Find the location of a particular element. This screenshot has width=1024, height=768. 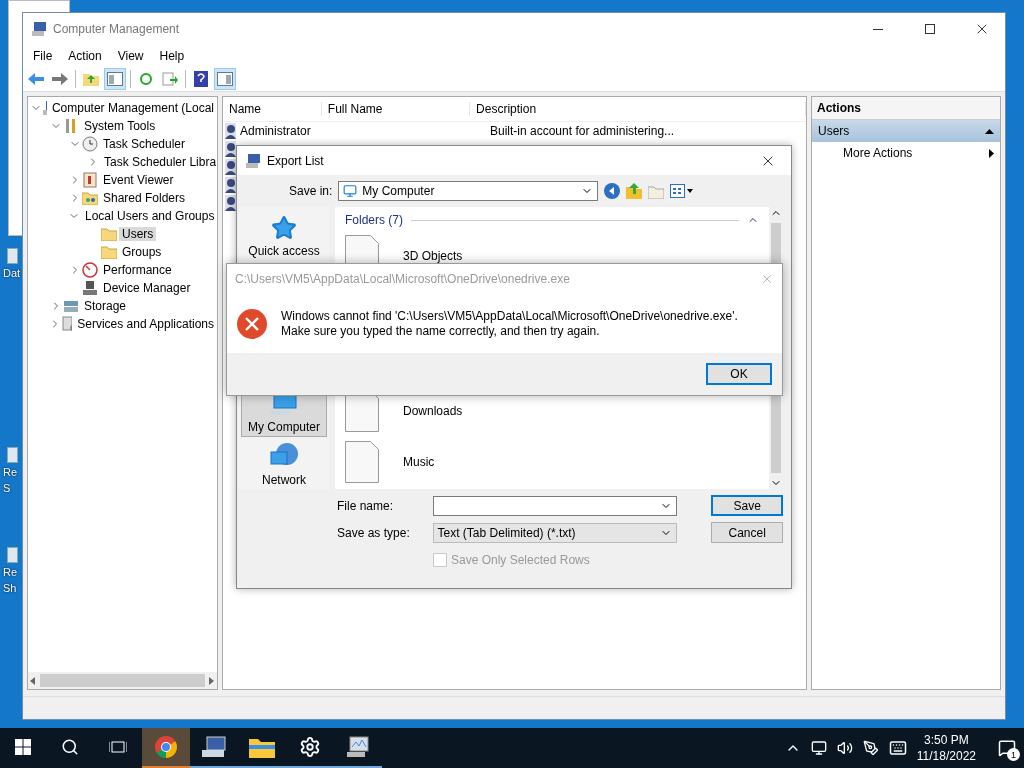

error-icon is located at coordinates (252, 323).